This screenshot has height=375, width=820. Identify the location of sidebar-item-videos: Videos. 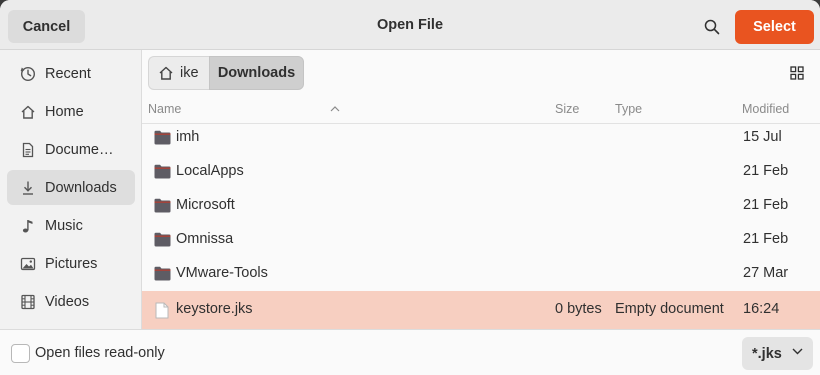
(71, 301).